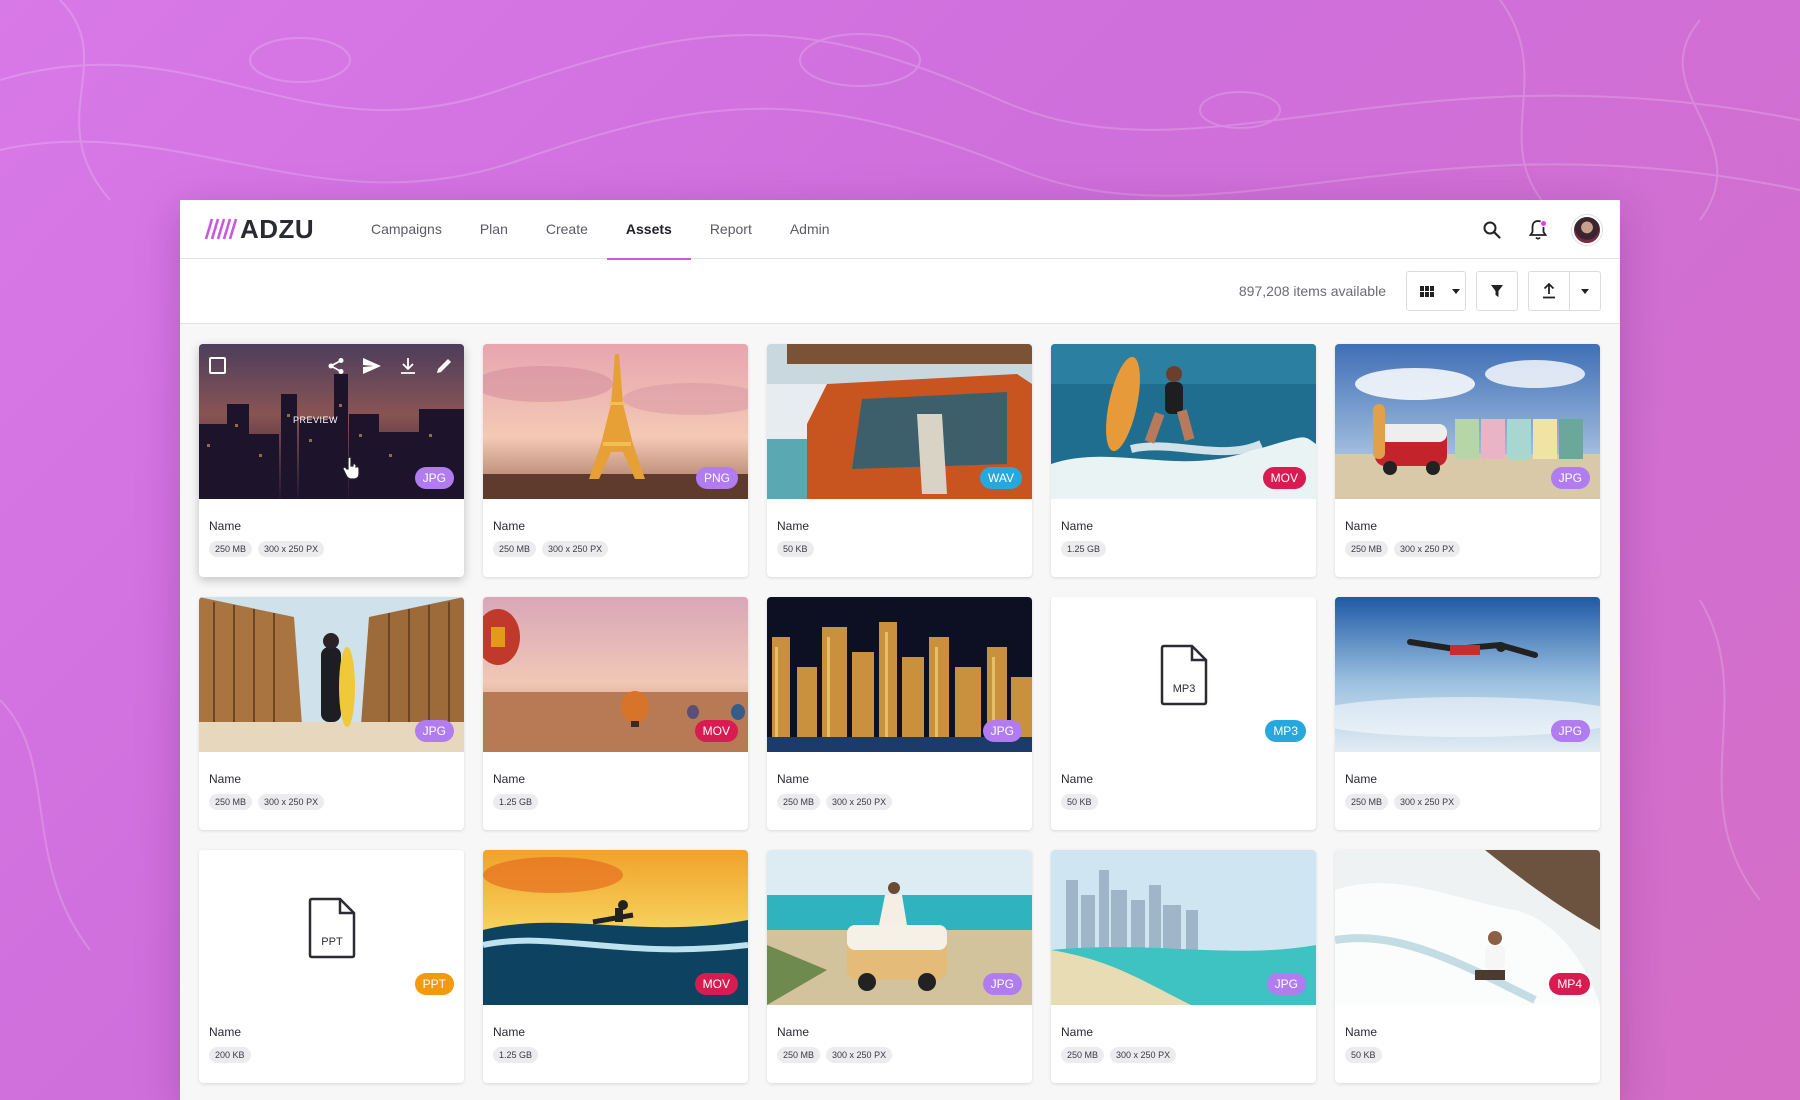  I want to click on logo: ADZU, so click(270, 229).